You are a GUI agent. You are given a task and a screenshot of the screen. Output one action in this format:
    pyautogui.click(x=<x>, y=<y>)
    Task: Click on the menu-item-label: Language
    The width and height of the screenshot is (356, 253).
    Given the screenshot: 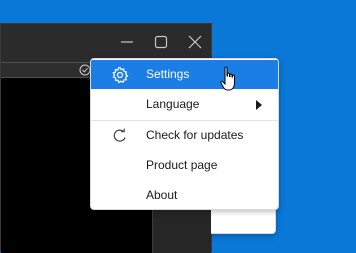 What is the action you would take?
    pyautogui.click(x=173, y=104)
    